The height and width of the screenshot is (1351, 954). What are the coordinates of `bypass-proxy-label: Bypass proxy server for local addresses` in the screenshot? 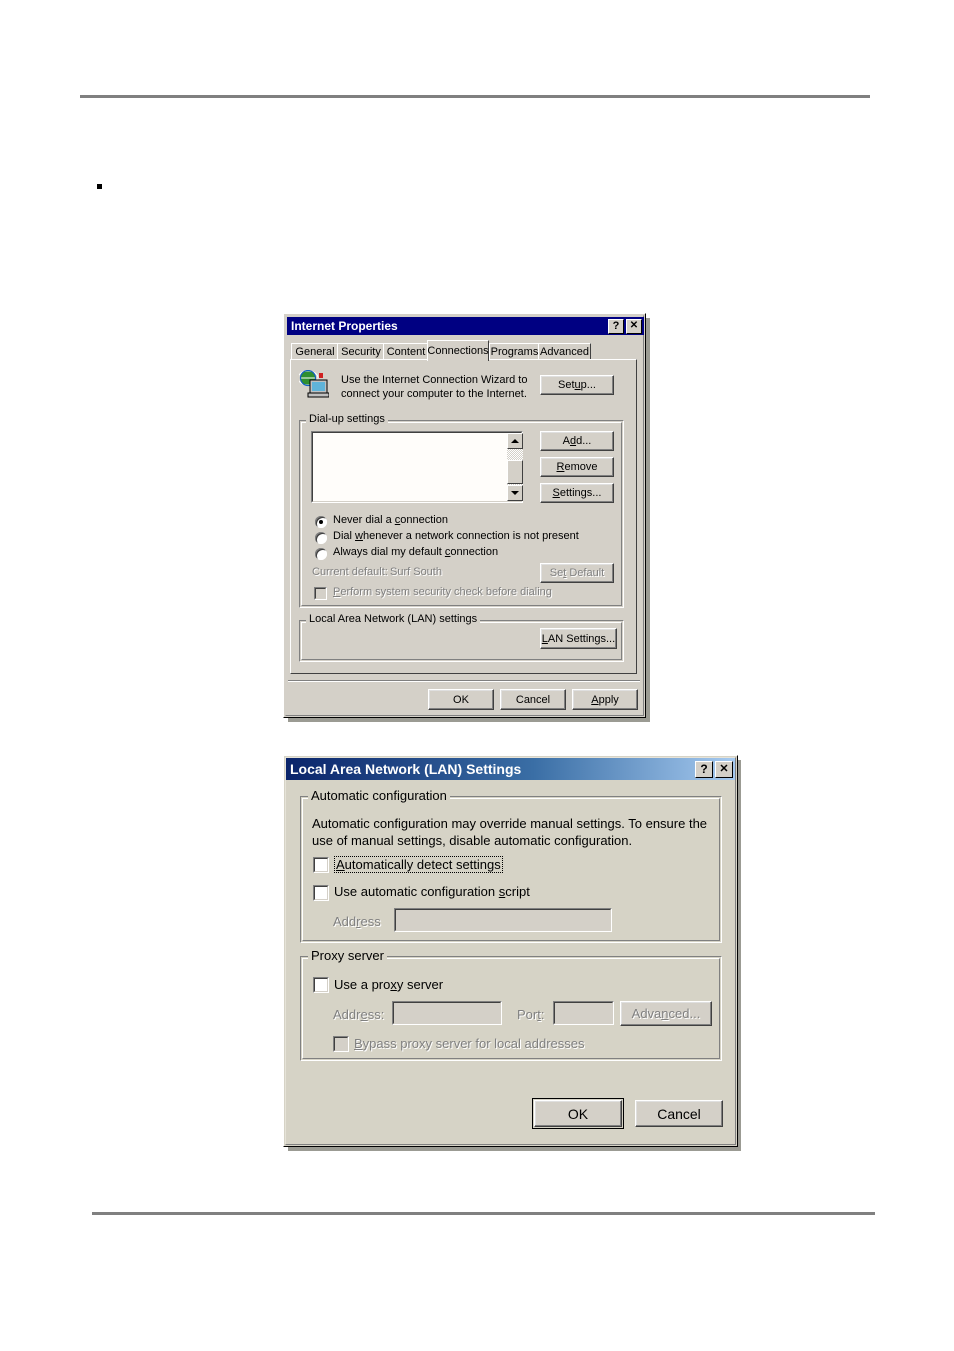 It's located at (469, 1043).